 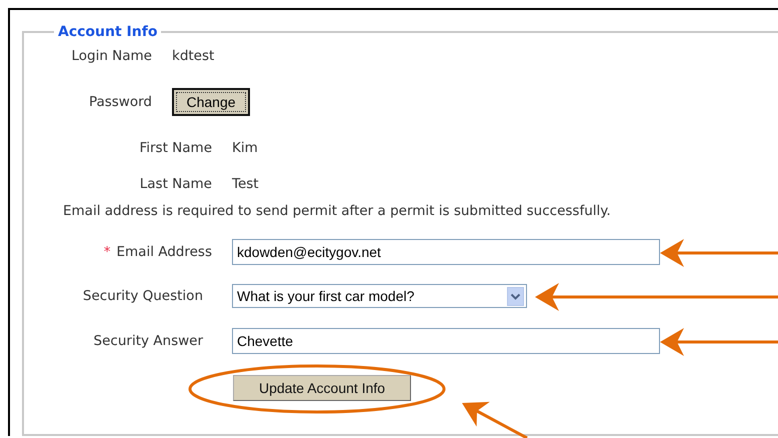 What do you see at coordinates (495, 420) in the screenshot?
I see `annotation-arrow` at bounding box center [495, 420].